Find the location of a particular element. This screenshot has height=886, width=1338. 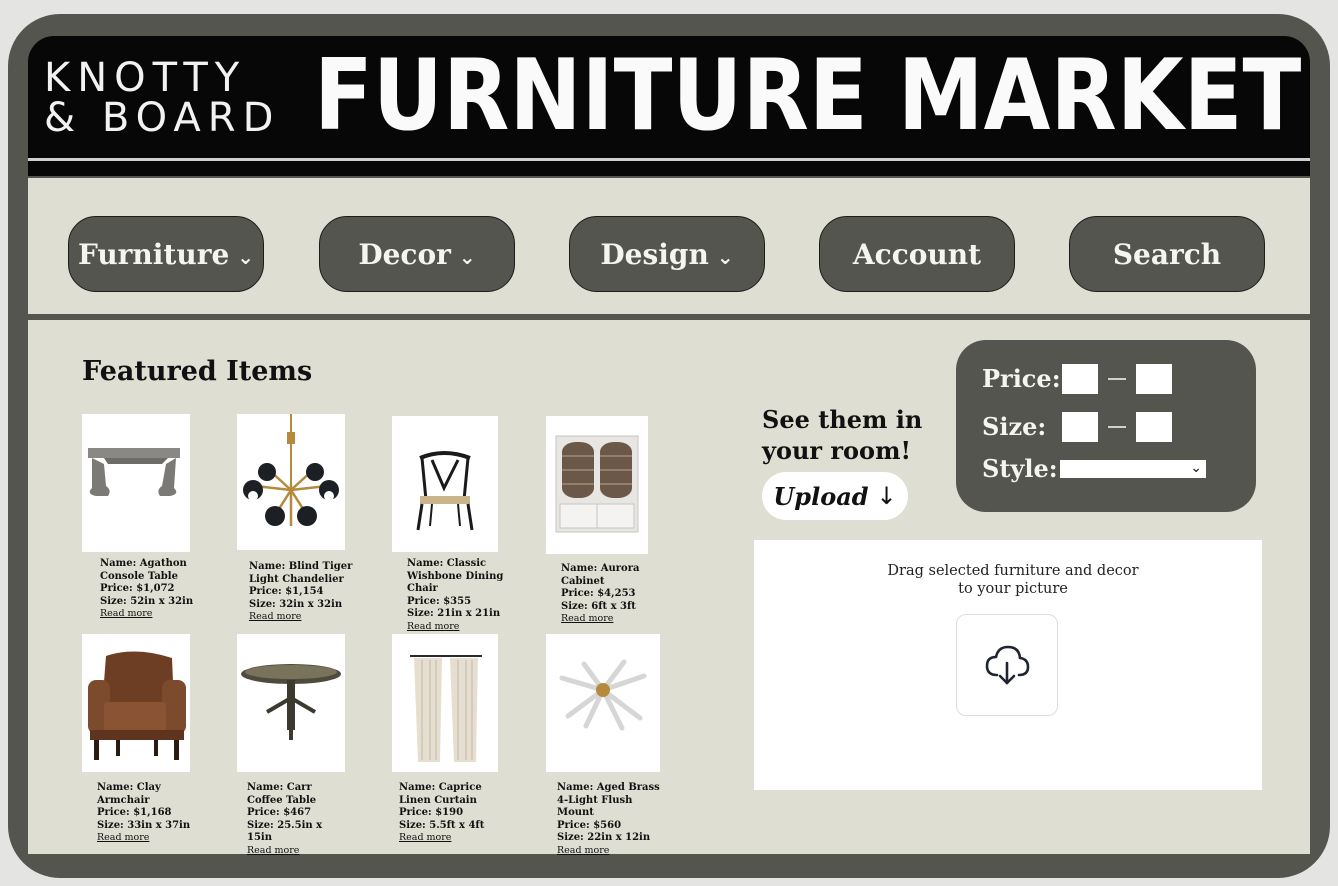

arrow-down-icon: ↓ is located at coordinates (886, 496).